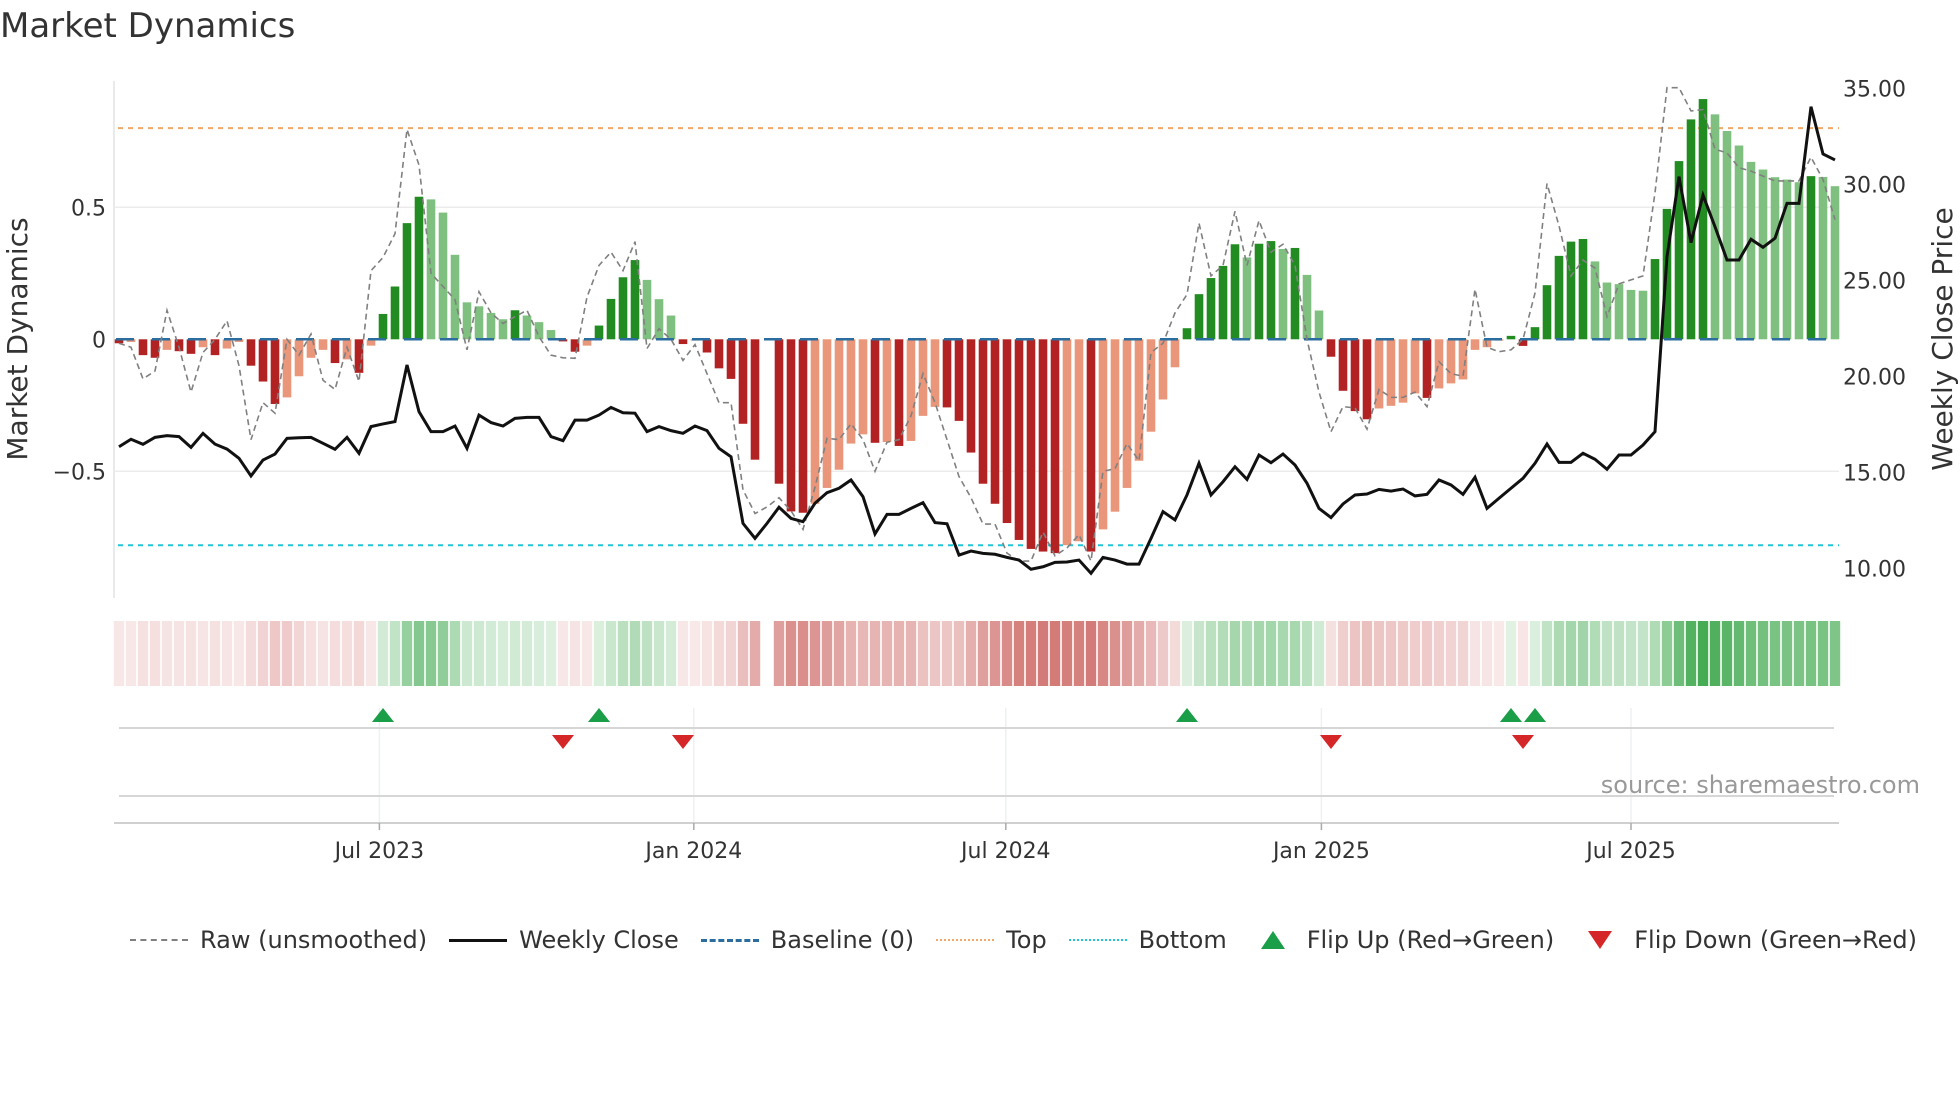 The width and height of the screenshot is (1960, 1102). Describe the element at coordinates (1874, 282) in the screenshot. I see `y2-tick-label: 25.00` at that location.